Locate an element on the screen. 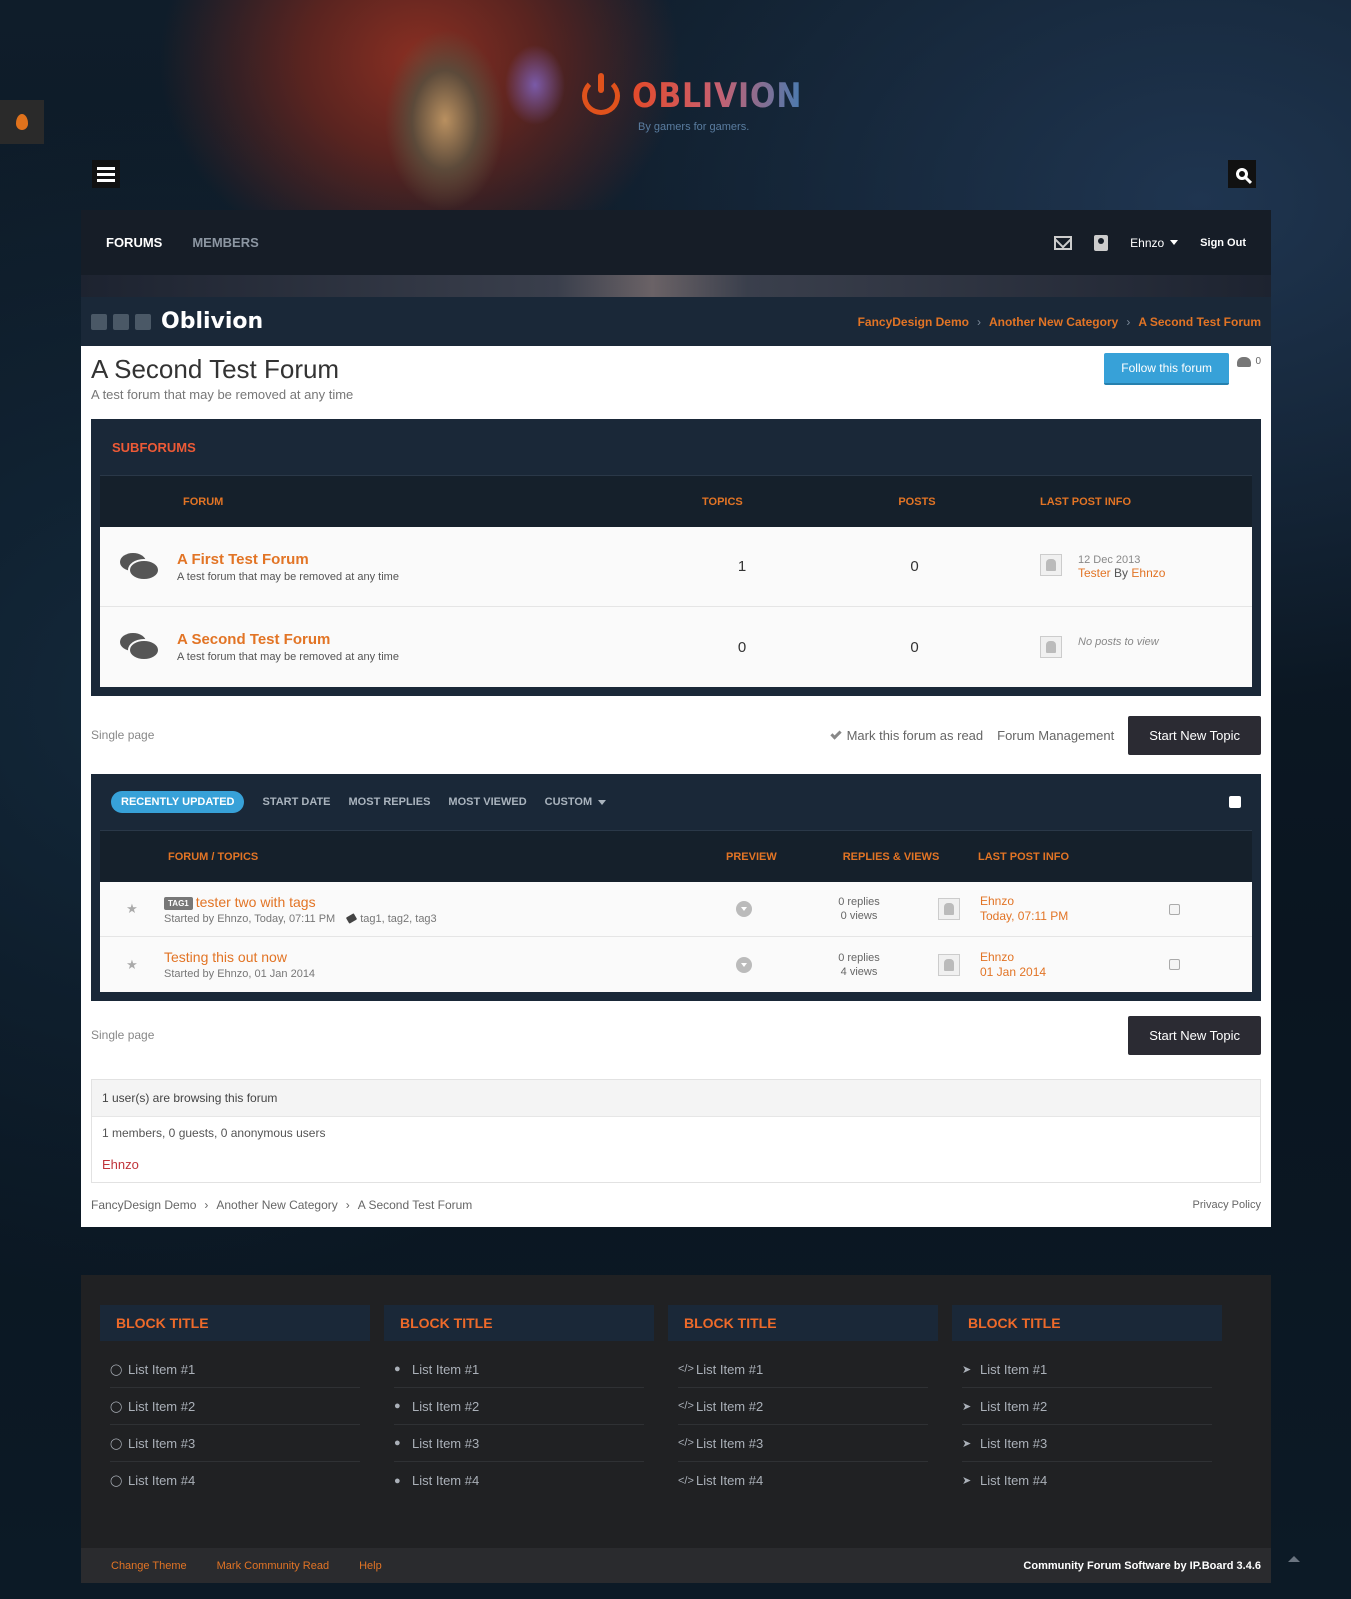  topic-link: Testing this out now is located at coordinates (225, 957).